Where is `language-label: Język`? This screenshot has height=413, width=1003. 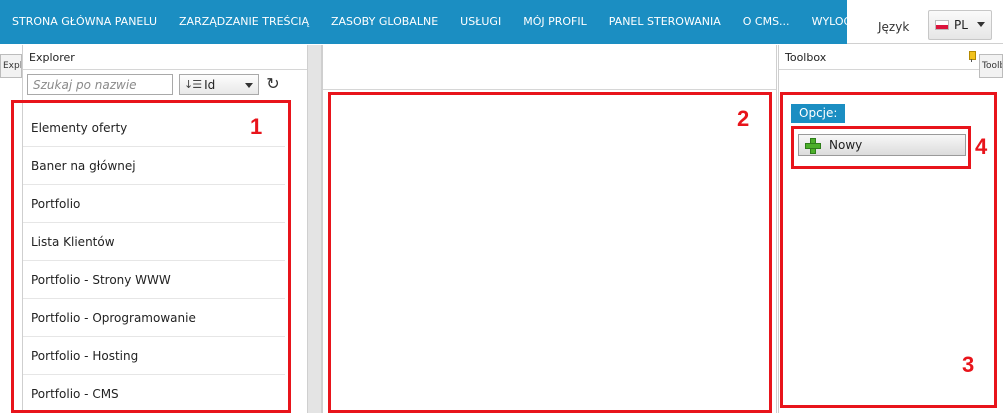 language-label: Język is located at coordinates (894, 27).